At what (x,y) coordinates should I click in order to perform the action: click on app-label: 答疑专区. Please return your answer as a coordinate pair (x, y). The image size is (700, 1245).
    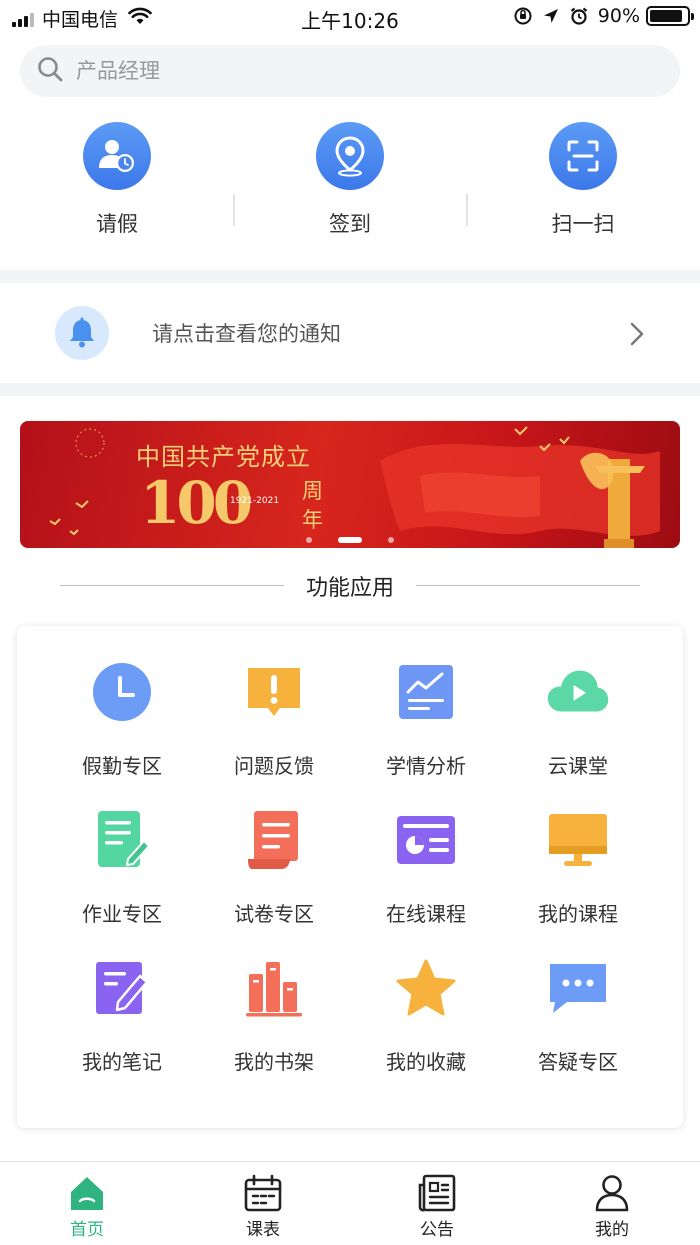
    Looking at the image, I should click on (578, 1062).